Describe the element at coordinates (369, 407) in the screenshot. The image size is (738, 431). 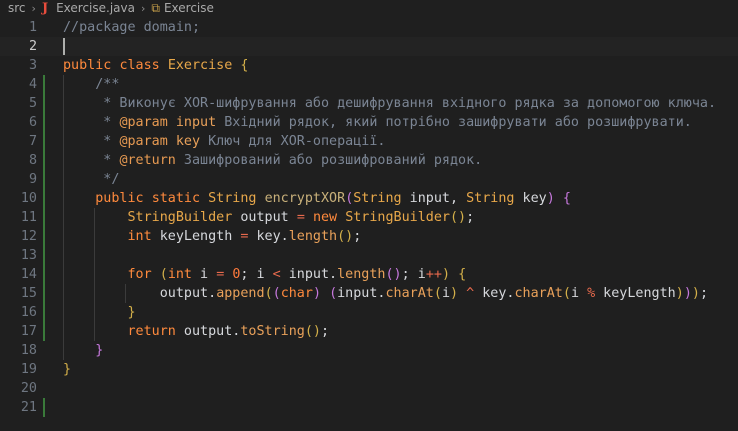
I see `code-line: 21` at that location.